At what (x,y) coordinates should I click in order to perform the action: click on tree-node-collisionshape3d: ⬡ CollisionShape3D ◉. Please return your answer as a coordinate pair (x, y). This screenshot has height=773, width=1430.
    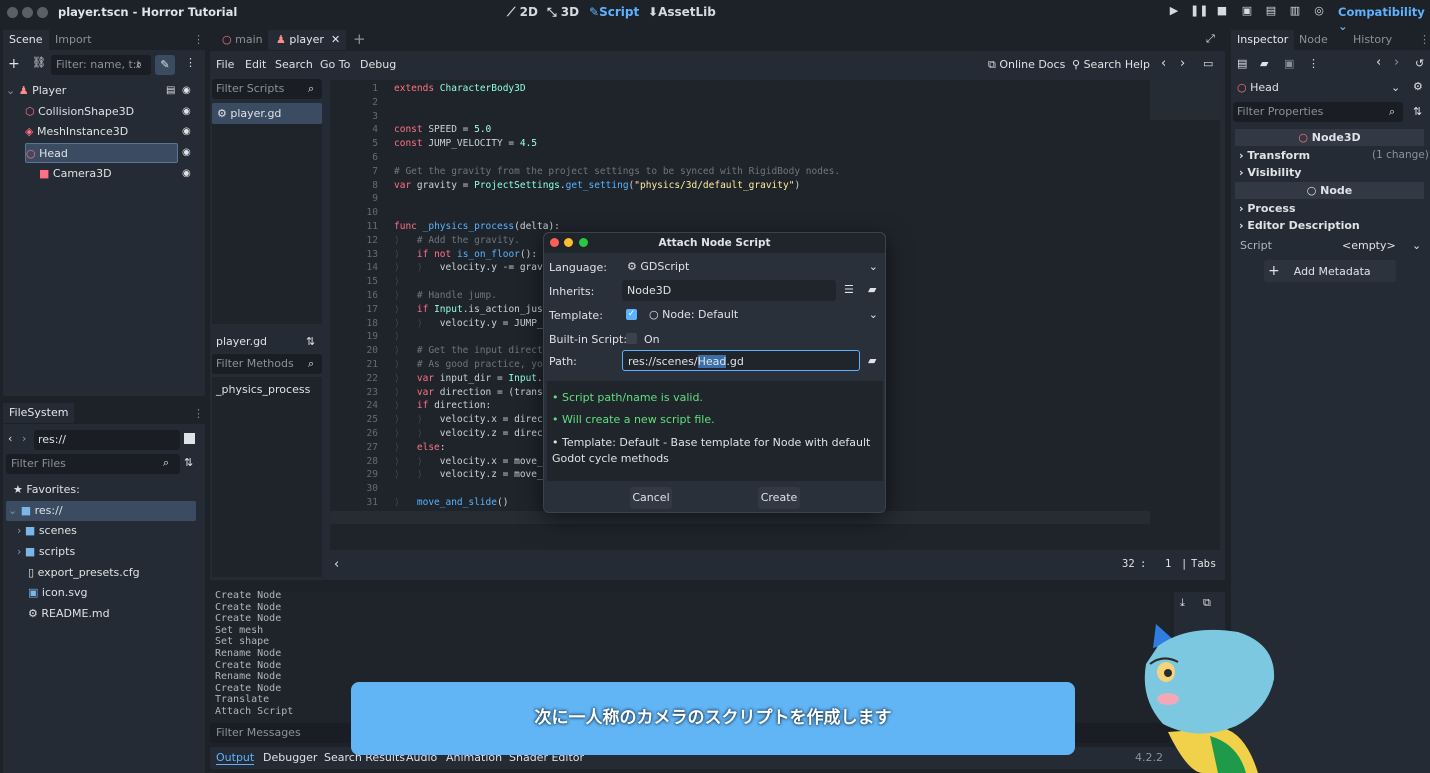
    Looking at the image, I should click on (113, 112).